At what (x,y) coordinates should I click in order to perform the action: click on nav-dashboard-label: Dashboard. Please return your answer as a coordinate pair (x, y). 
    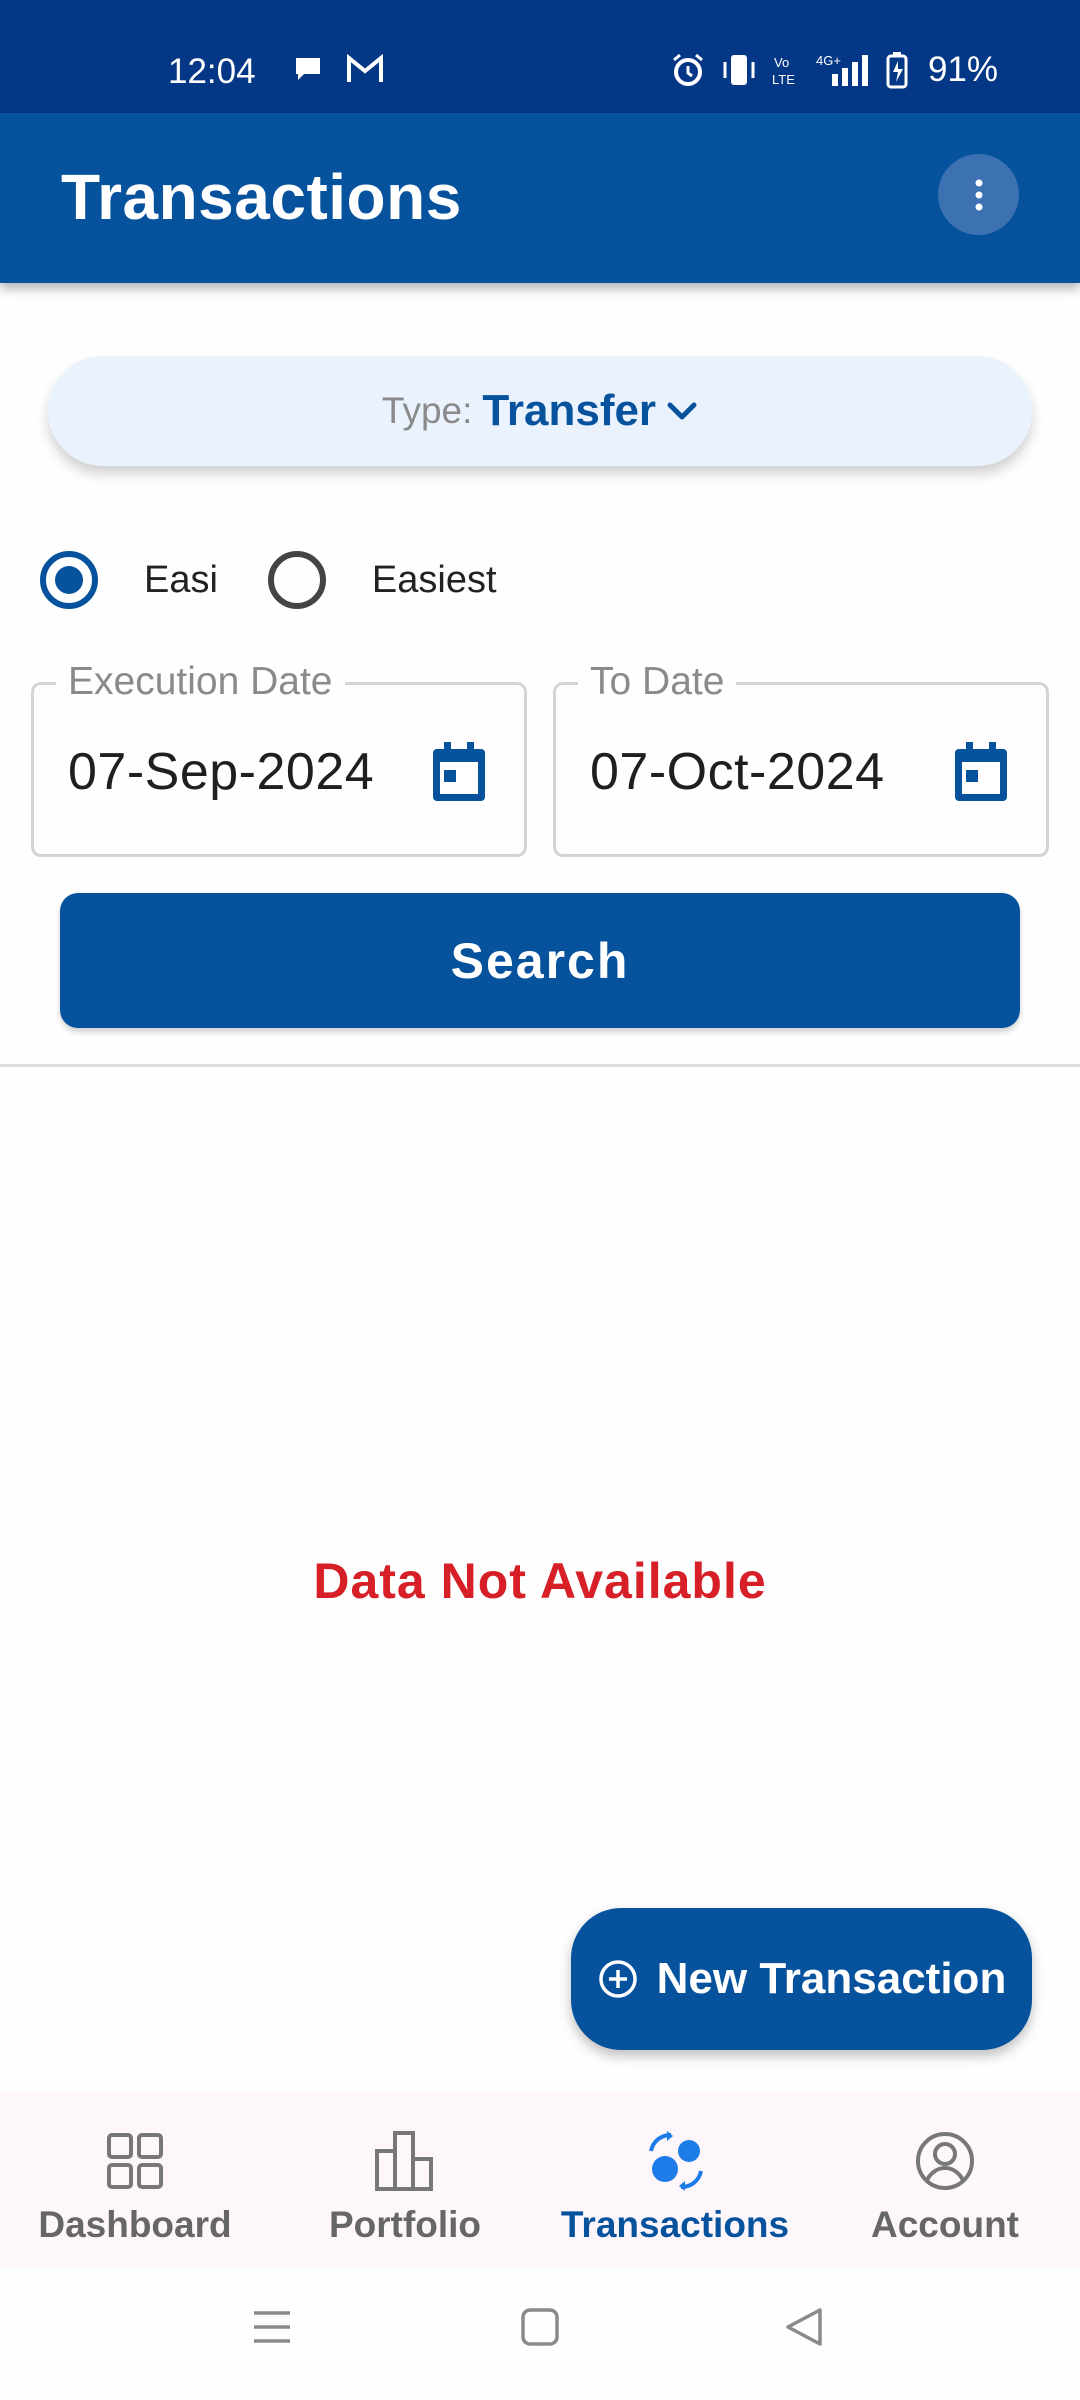
    Looking at the image, I should click on (135, 2224).